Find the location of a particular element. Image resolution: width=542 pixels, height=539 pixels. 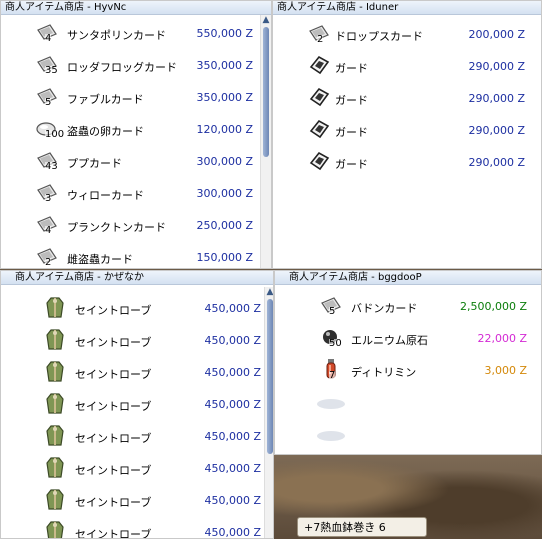

item-price: 350,000 Z is located at coordinates (224, 65).